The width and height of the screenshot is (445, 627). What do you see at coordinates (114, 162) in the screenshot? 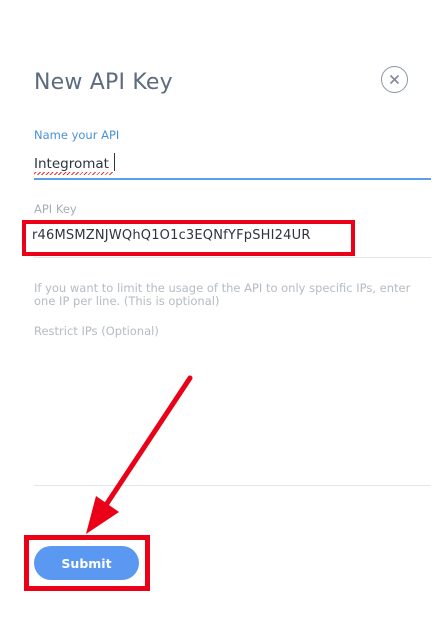
I see `text-caret` at bounding box center [114, 162].